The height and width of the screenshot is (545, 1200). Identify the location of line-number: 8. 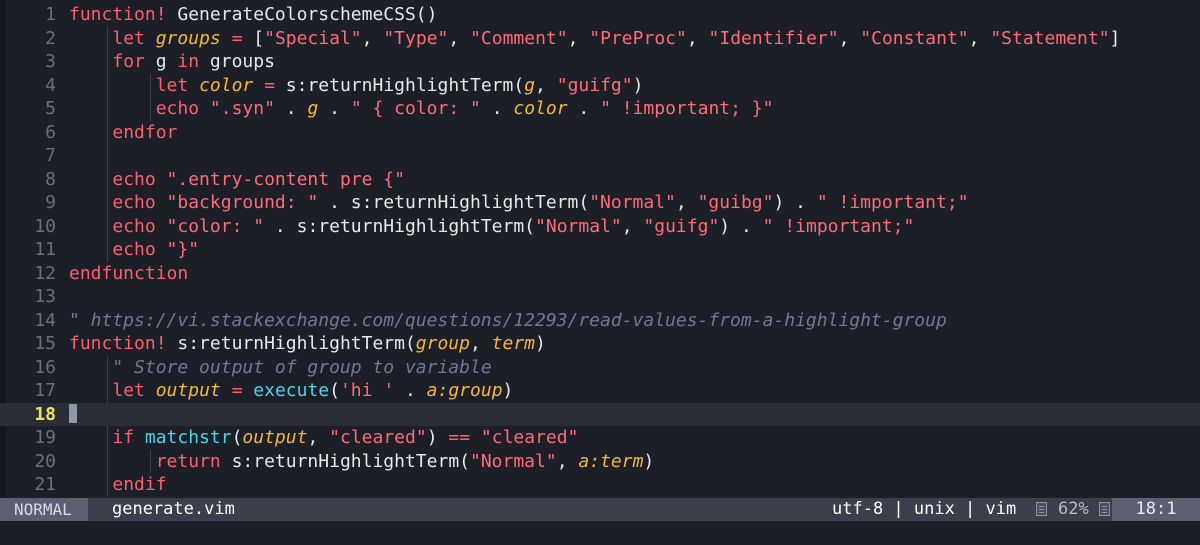
(50, 179).